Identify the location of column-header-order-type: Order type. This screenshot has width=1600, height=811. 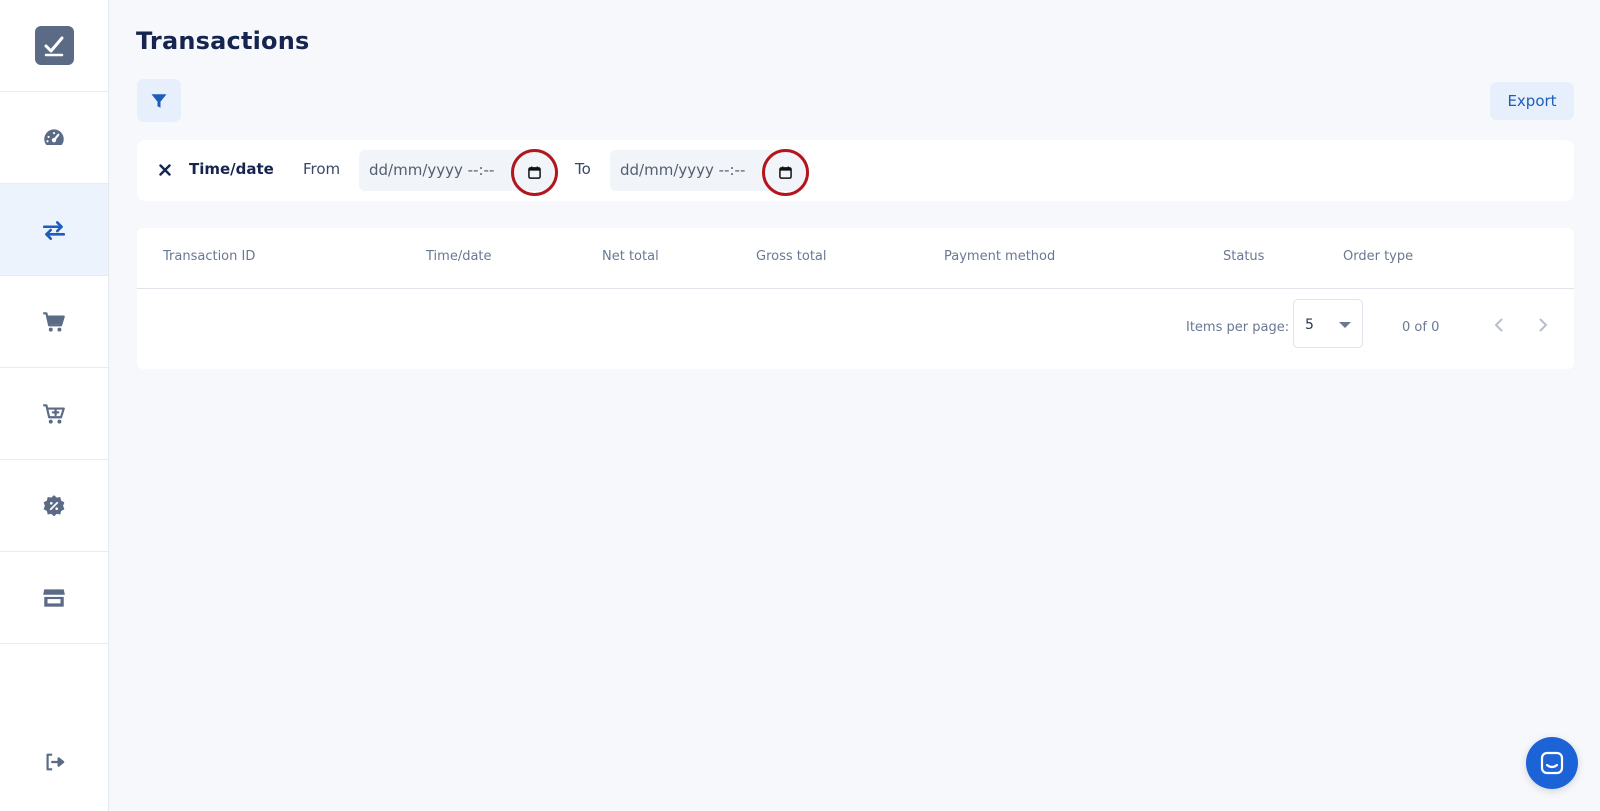
(1378, 256).